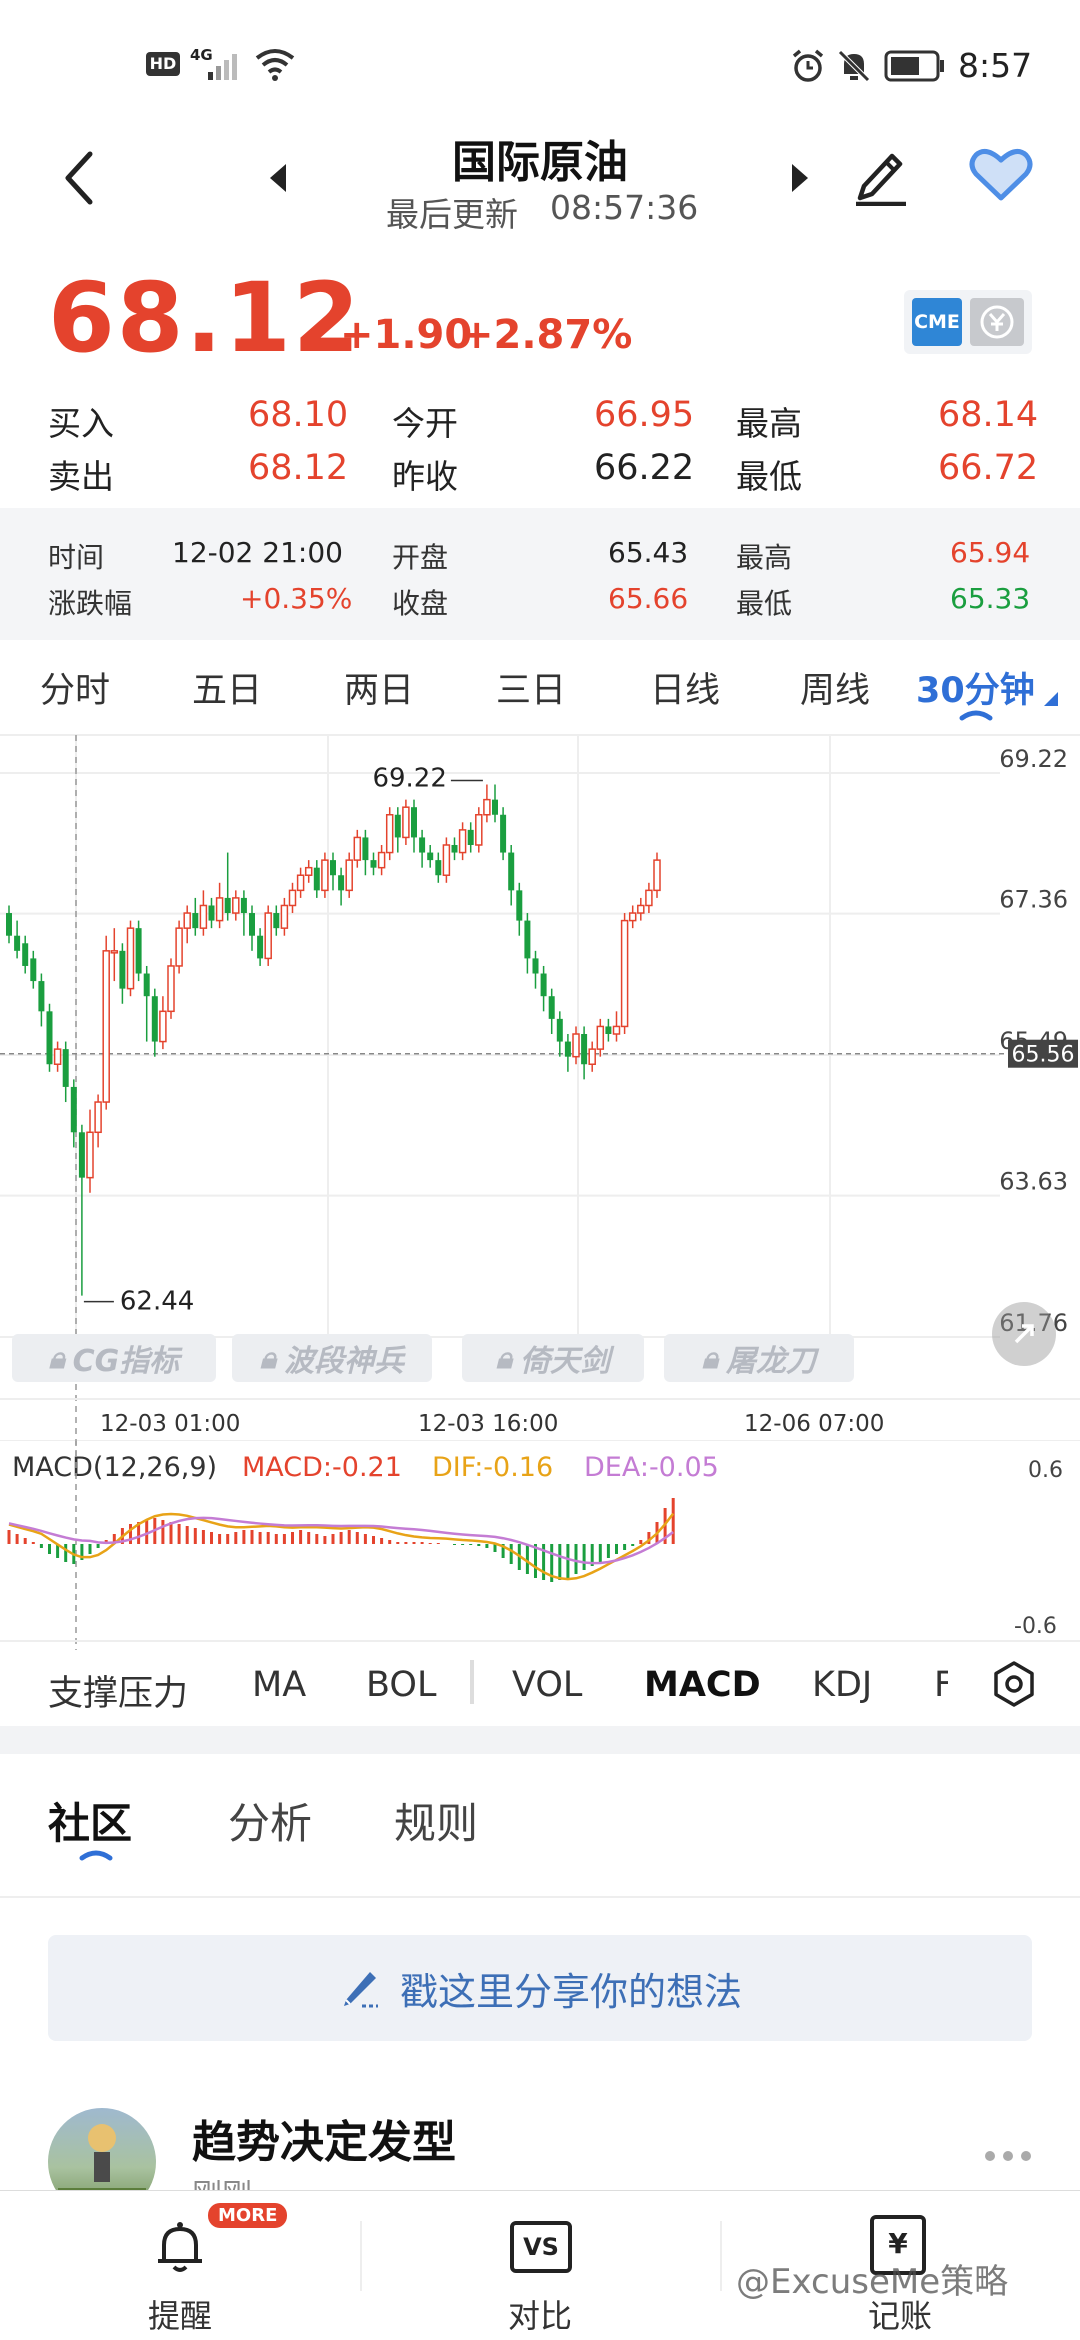  What do you see at coordinates (814, 1424) in the screenshot?
I see `x-axis-label: 12-06 07:00` at bounding box center [814, 1424].